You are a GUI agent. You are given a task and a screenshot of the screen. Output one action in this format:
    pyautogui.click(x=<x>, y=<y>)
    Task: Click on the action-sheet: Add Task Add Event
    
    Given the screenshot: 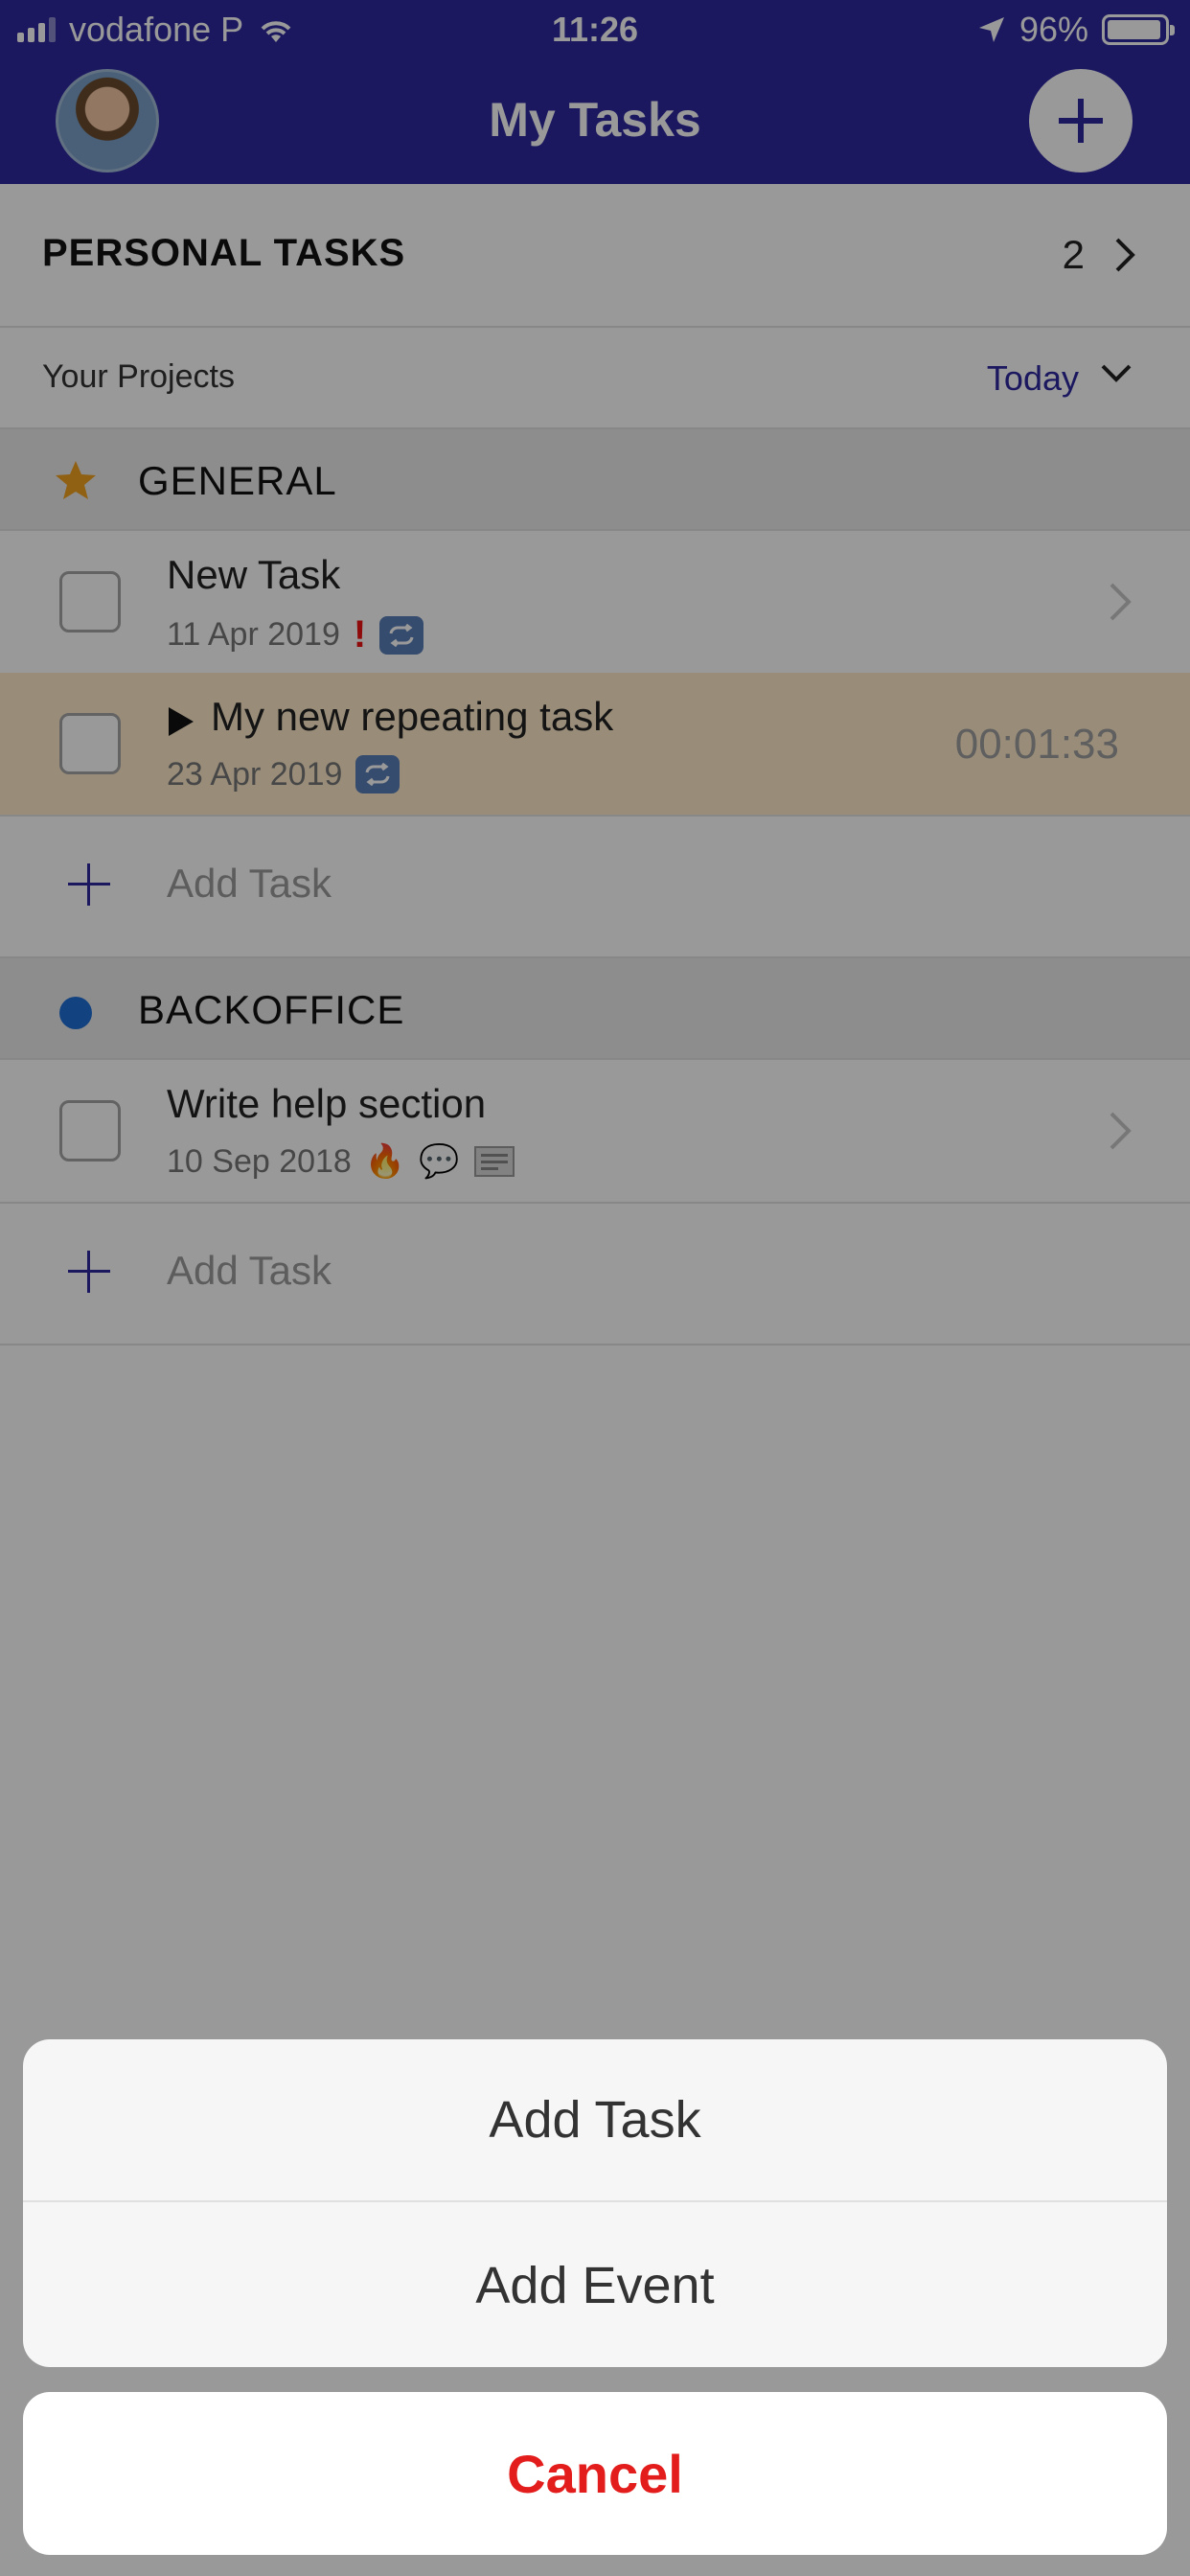 What is the action you would take?
    pyautogui.click(x=595, y=2203)
    